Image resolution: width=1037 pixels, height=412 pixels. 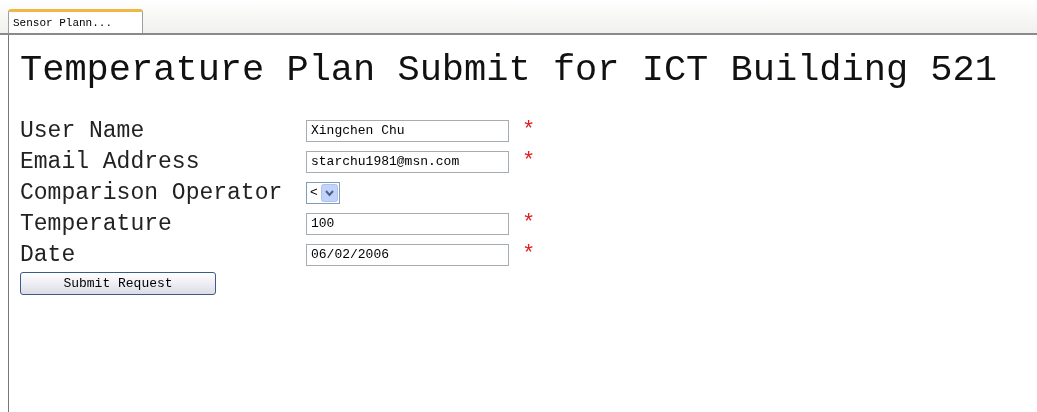 What do you see at coordinates (110, 161) in the screenshot?
I see `field-label: Email Address` at bounding box center [110, 161].